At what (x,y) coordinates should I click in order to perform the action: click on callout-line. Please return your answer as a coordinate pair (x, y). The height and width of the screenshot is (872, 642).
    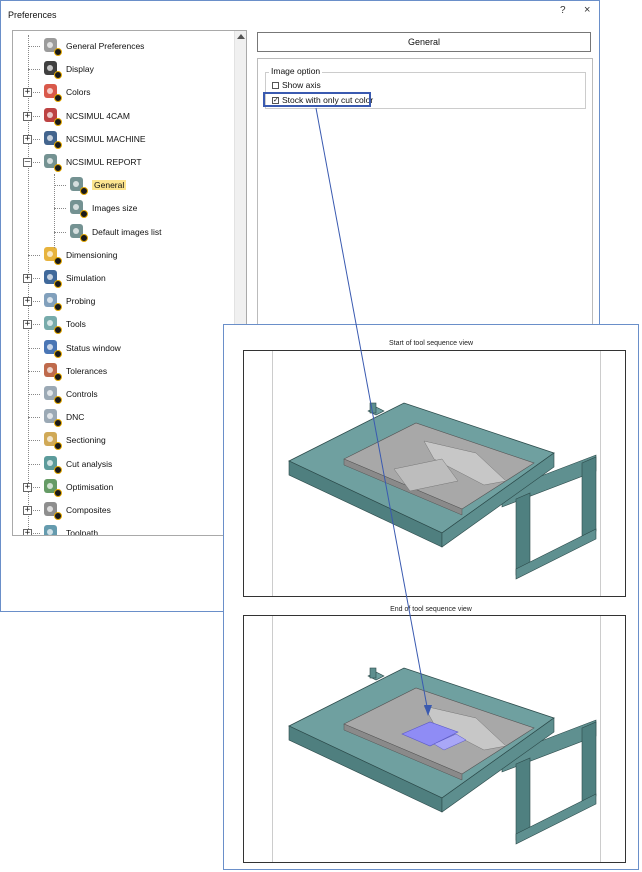
    Looking at the image, I should click on (372, 410).